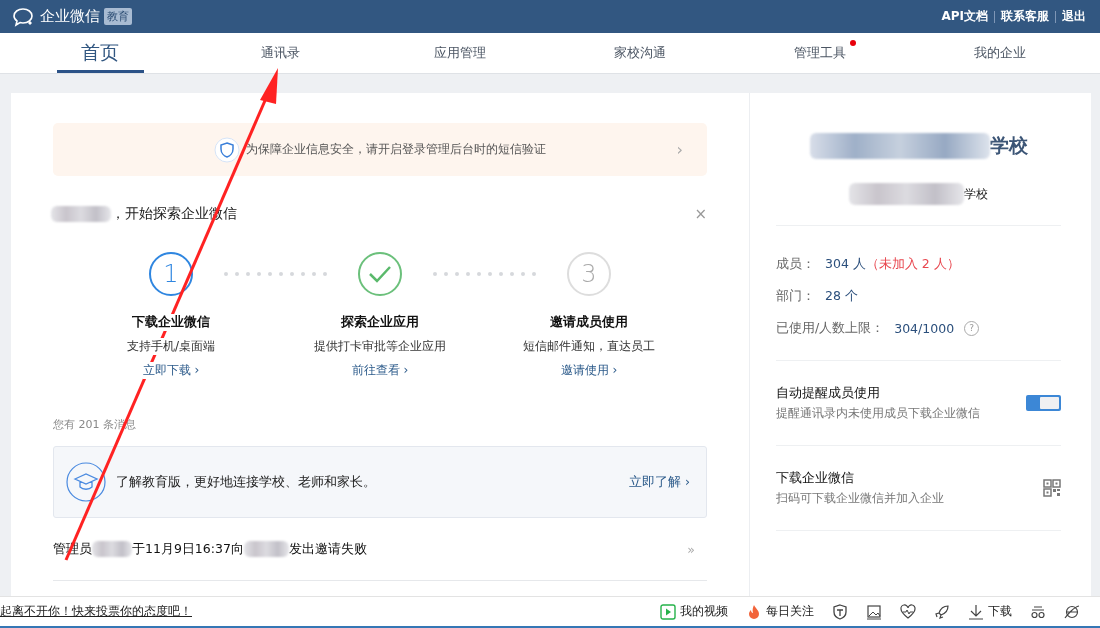 This screenshot has width=1100, height=628. What do you see at coordinates (118, 16) in the screenshot?
I see `edition-badge: 教育` at bounding box center [118, 16].